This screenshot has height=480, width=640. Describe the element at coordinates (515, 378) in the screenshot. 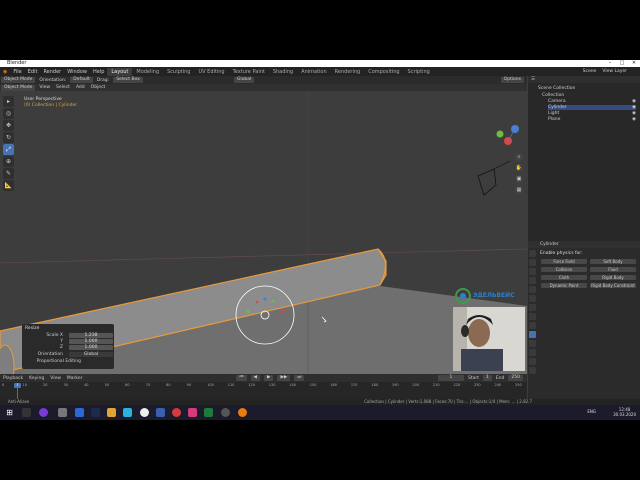

I see `end-frame-field: 250` at that location.